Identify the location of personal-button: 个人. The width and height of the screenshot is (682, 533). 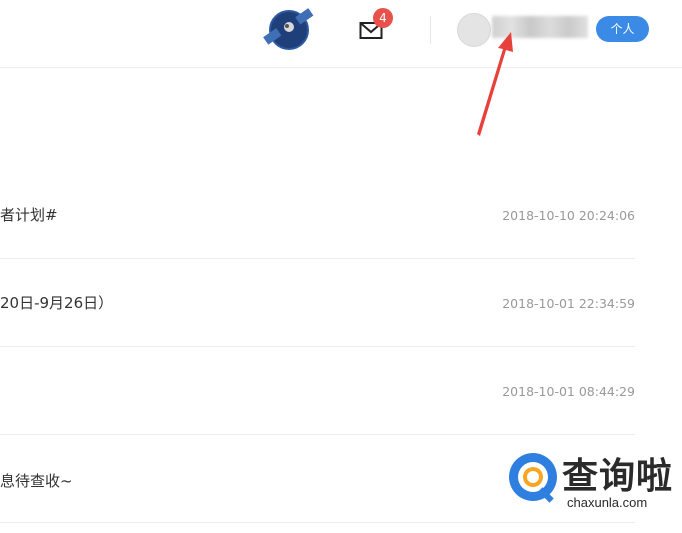
(622, 29).